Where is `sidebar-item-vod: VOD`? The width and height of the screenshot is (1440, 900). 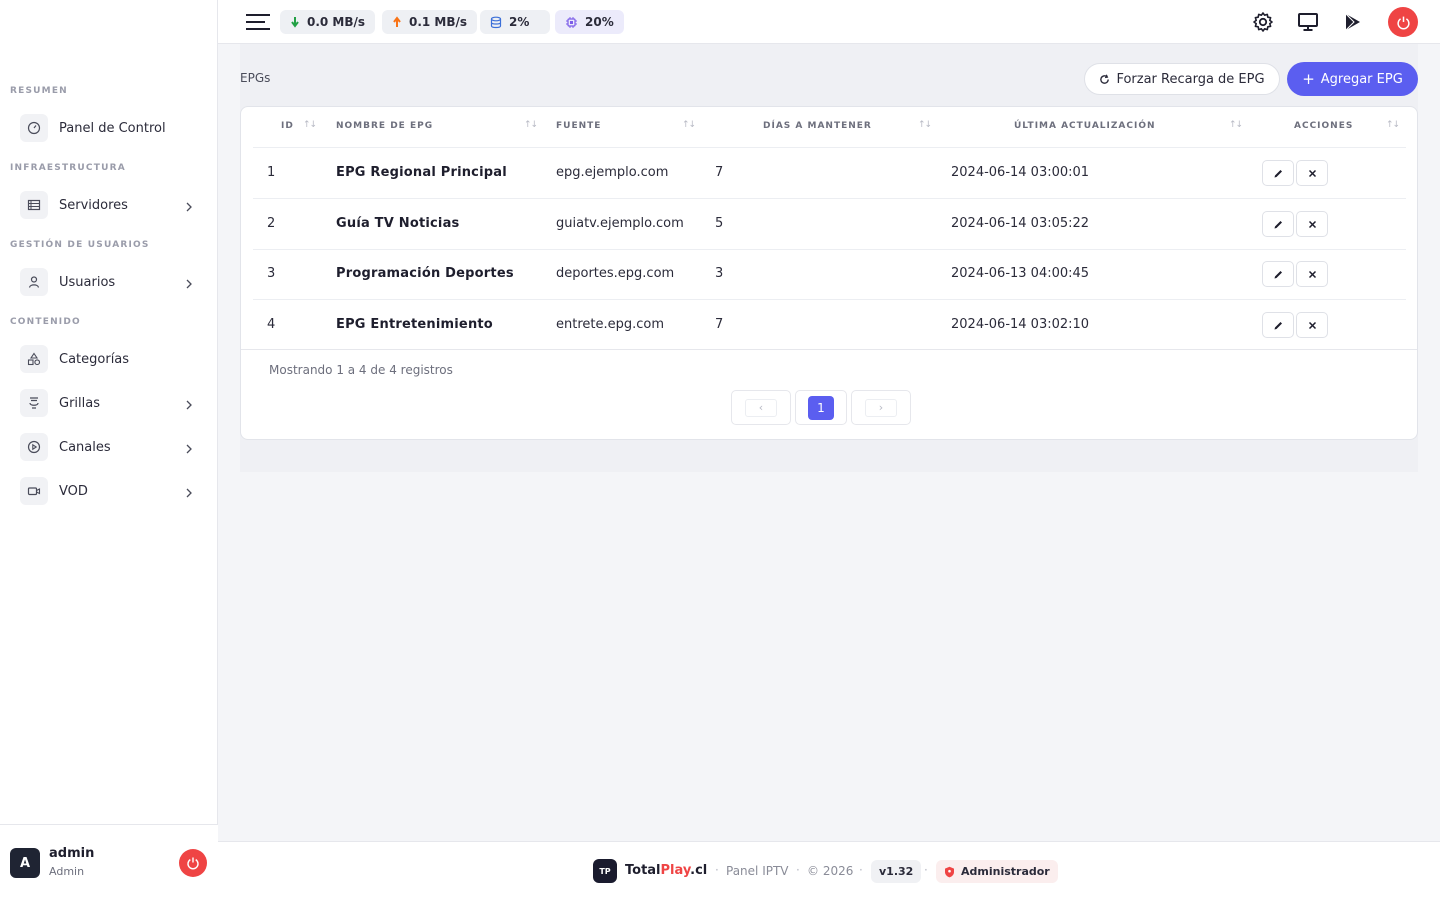 sidebar-item-vod: VOD is located at coordinates (110, 491).